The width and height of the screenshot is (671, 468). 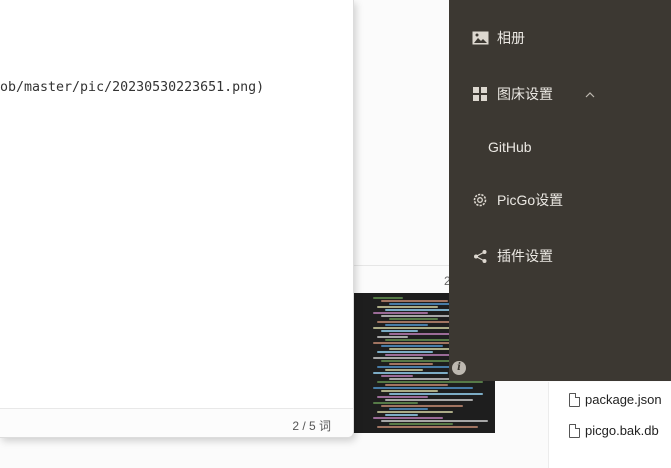 I want to click on sidebar-item-label: 图床设置, so click(x=525, y=94).